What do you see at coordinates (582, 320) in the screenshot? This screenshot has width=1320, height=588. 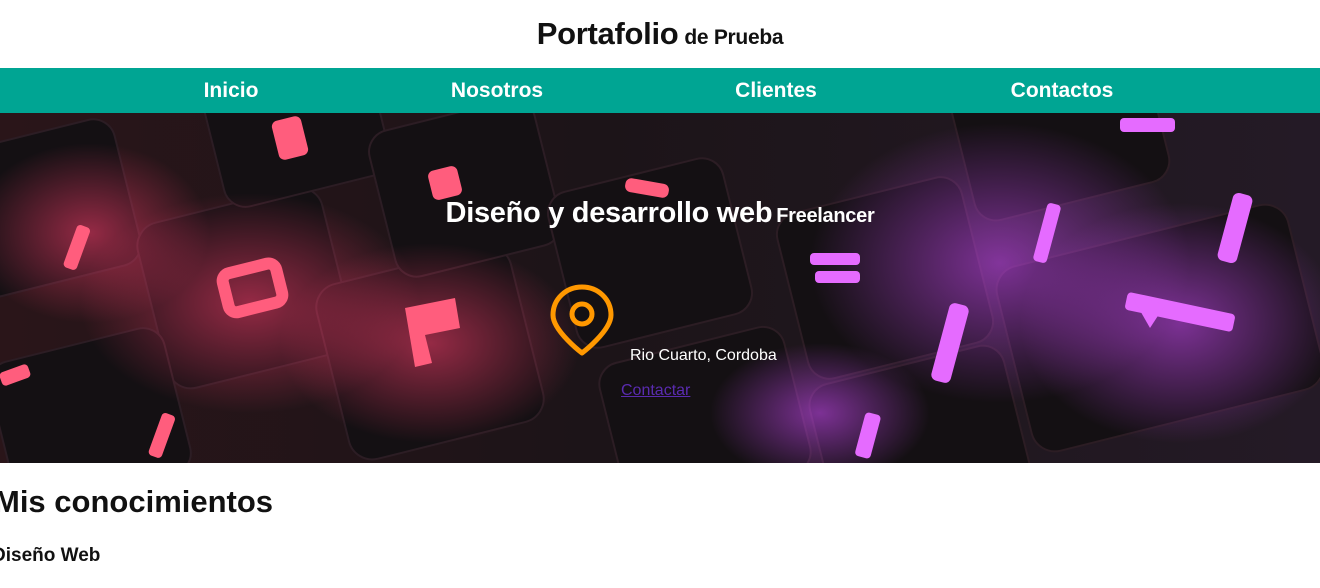 I see `map-pin-icon` at bounding box center [582, 320].